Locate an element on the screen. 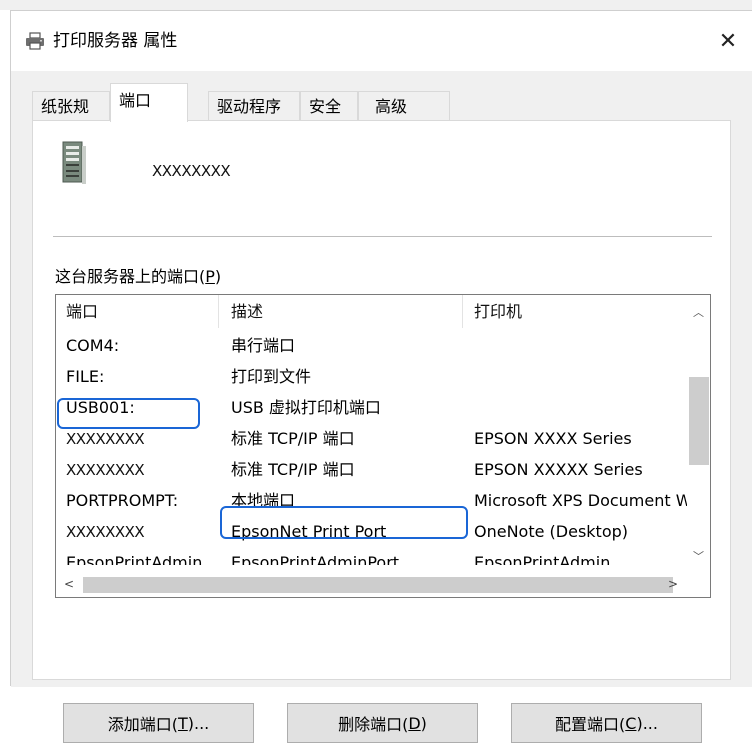  description-cell: 打印到文件 is located at coordinates (271, 376).